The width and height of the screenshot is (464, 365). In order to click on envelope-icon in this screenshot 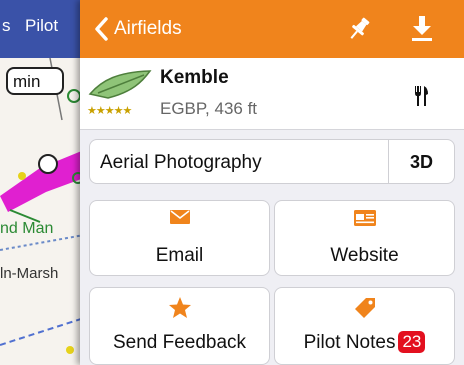, I will do `click(179, 217)`.